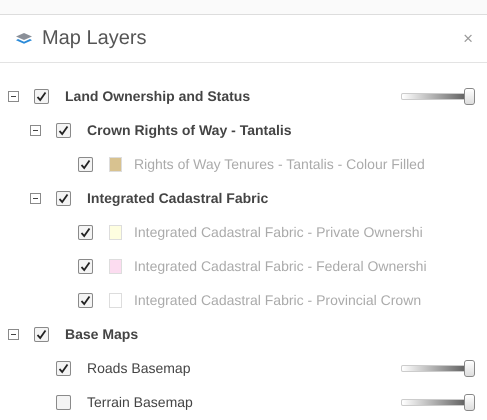 This screenshot has height=420, width=487. Describe the element at coordinates (279, 164) in the screenshot. I see `layer-label: Rights of Way Tenures - Tantalis - Colour Filled` at that location.